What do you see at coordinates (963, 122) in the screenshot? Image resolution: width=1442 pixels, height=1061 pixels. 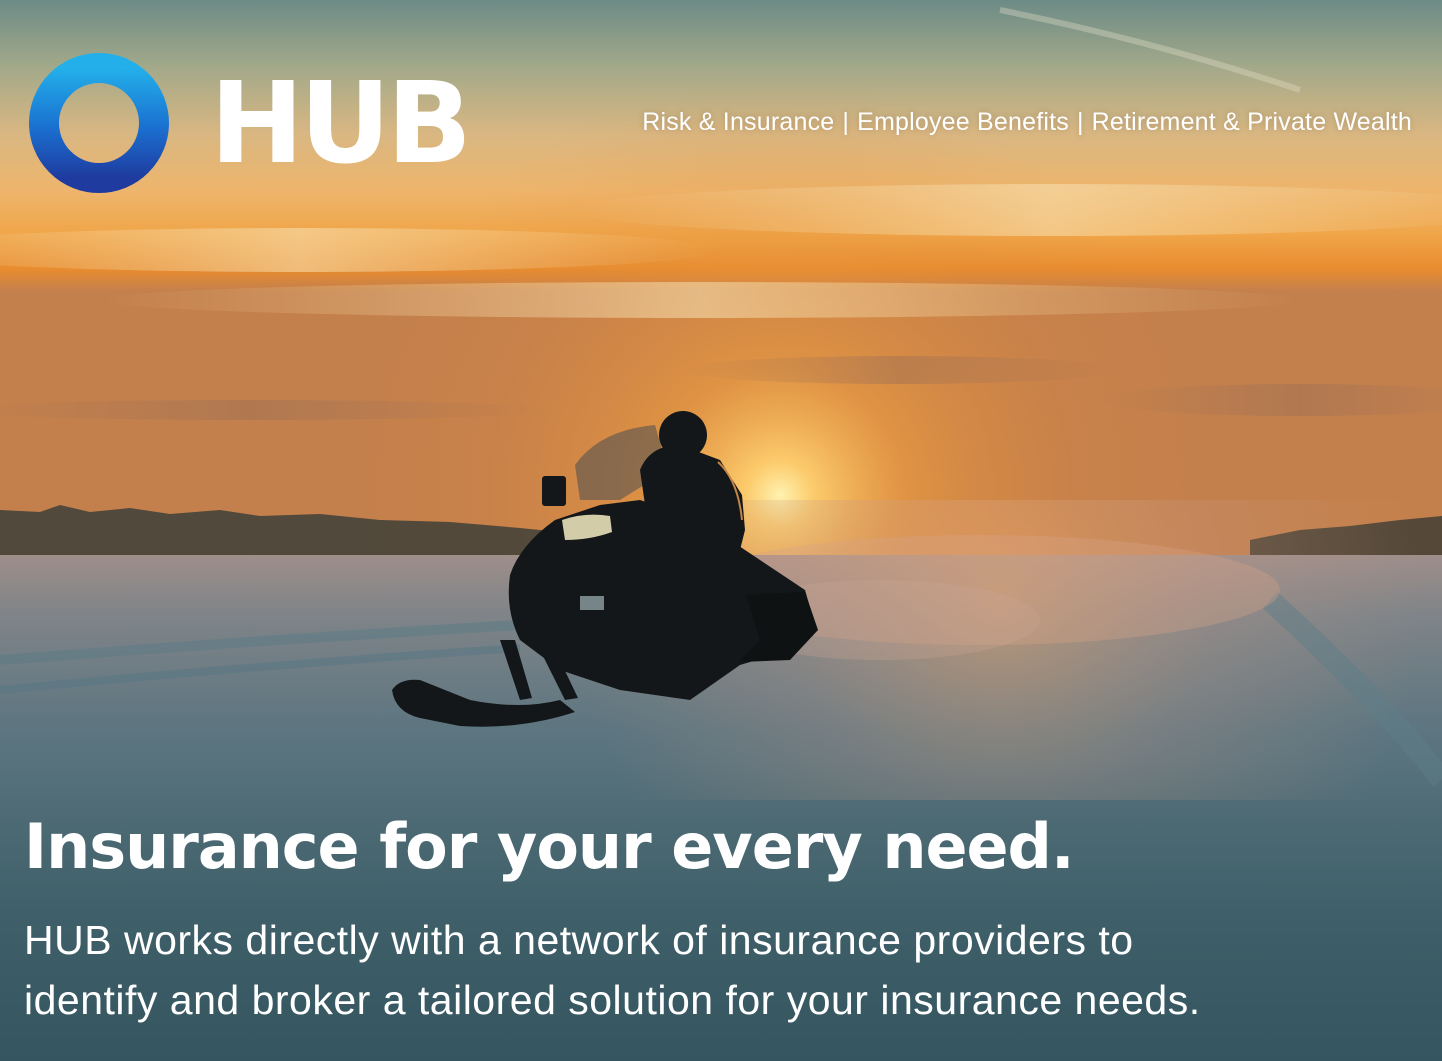 I see `tagline-employee-benefits: Employee Benefits` at bounding box center [963, 122].